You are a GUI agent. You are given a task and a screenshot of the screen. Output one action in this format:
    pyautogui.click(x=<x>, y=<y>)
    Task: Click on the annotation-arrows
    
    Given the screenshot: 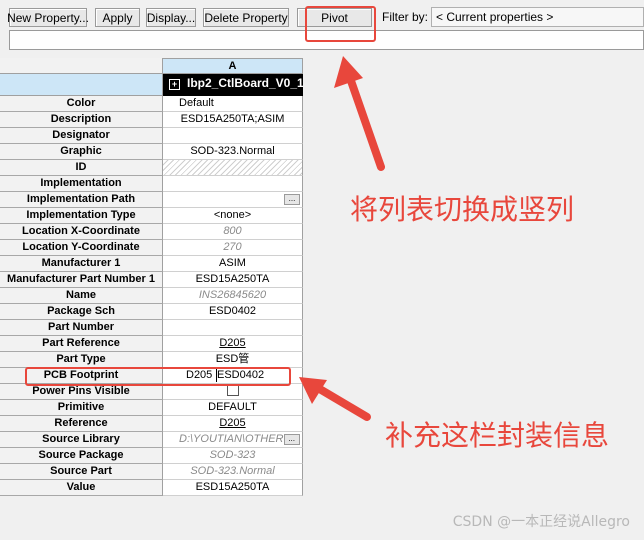 What is the action you would take?
    pyautogui.click(x=342, y=238)
    